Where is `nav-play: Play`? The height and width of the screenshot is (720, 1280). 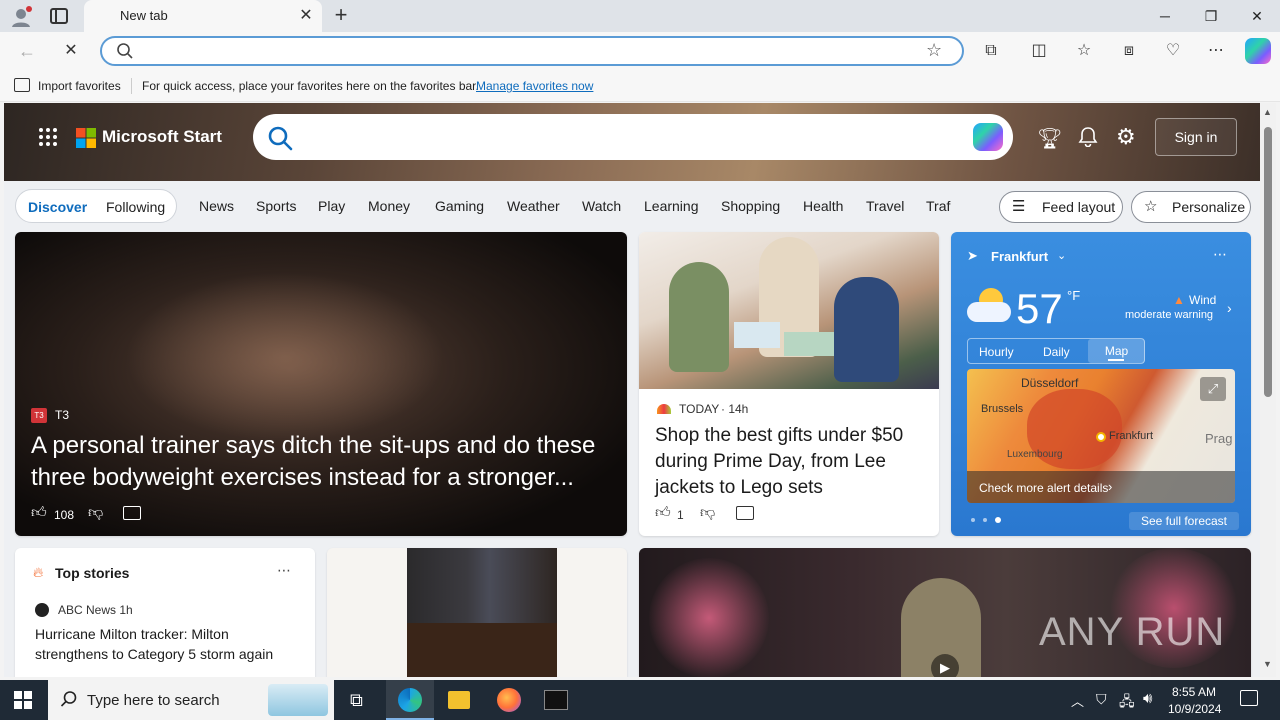
nav-play: Play is located at coordinates (331, 206).